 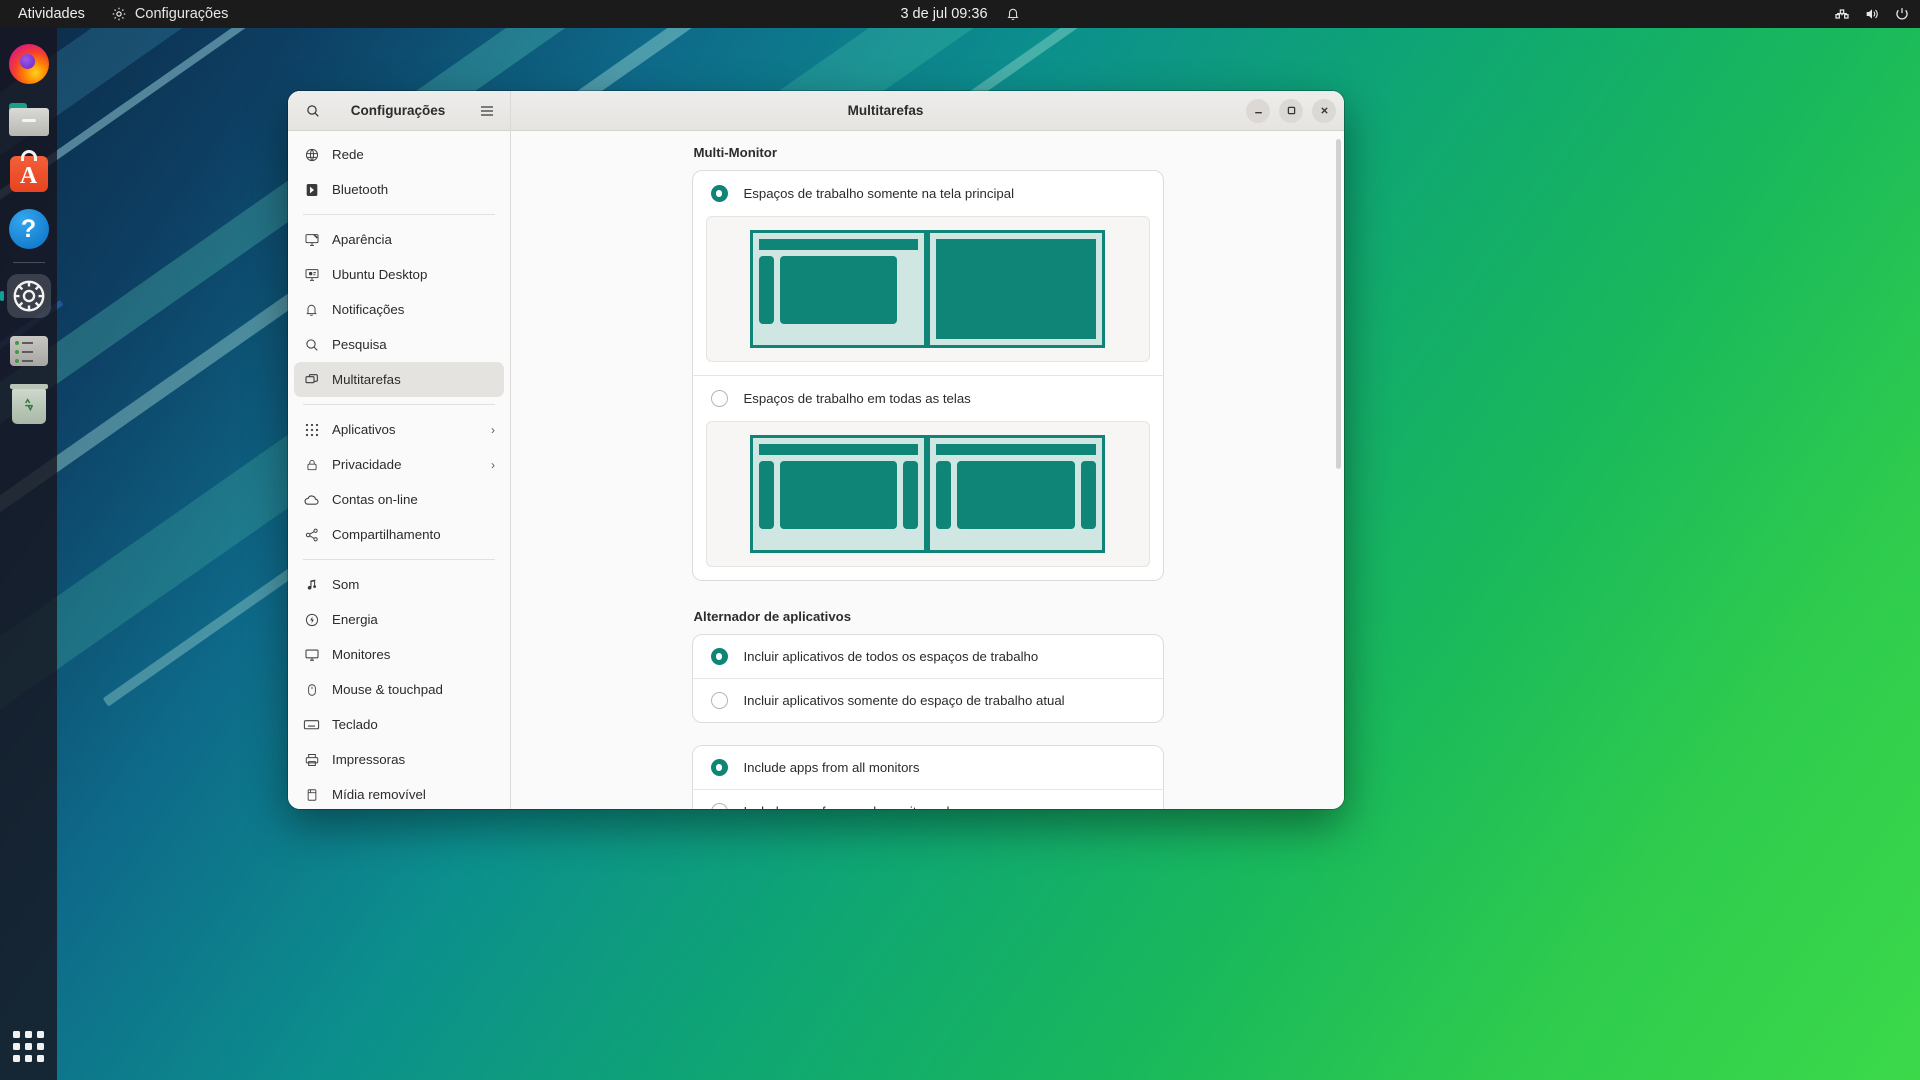 I want to click on sidebar-item-label: Multitarefas, so click(x=366, y=379).